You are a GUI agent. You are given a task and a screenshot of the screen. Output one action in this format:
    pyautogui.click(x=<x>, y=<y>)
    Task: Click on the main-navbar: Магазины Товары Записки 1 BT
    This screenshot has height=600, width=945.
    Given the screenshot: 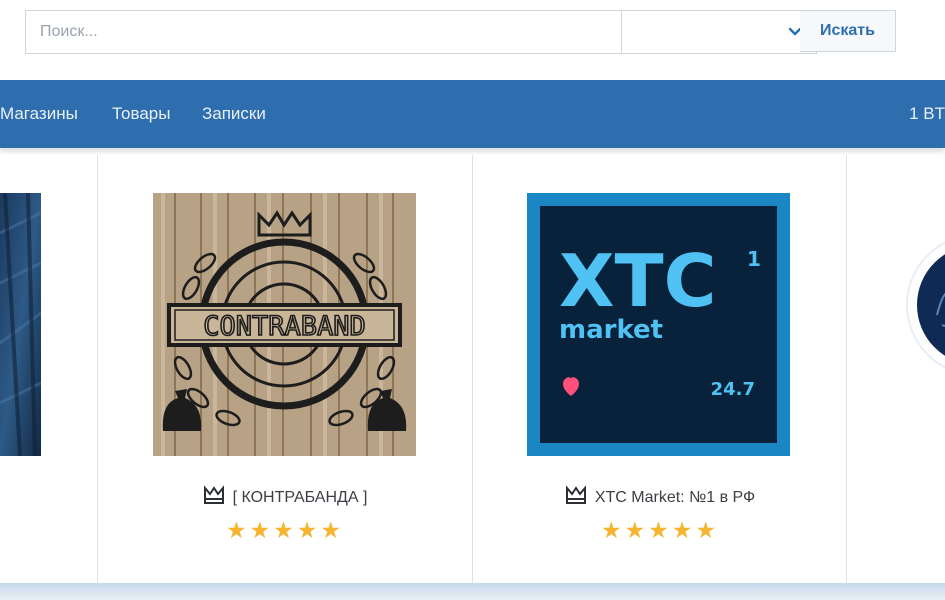 What is the action you would take?
    pyautogui.click(x=472, y=114)
    